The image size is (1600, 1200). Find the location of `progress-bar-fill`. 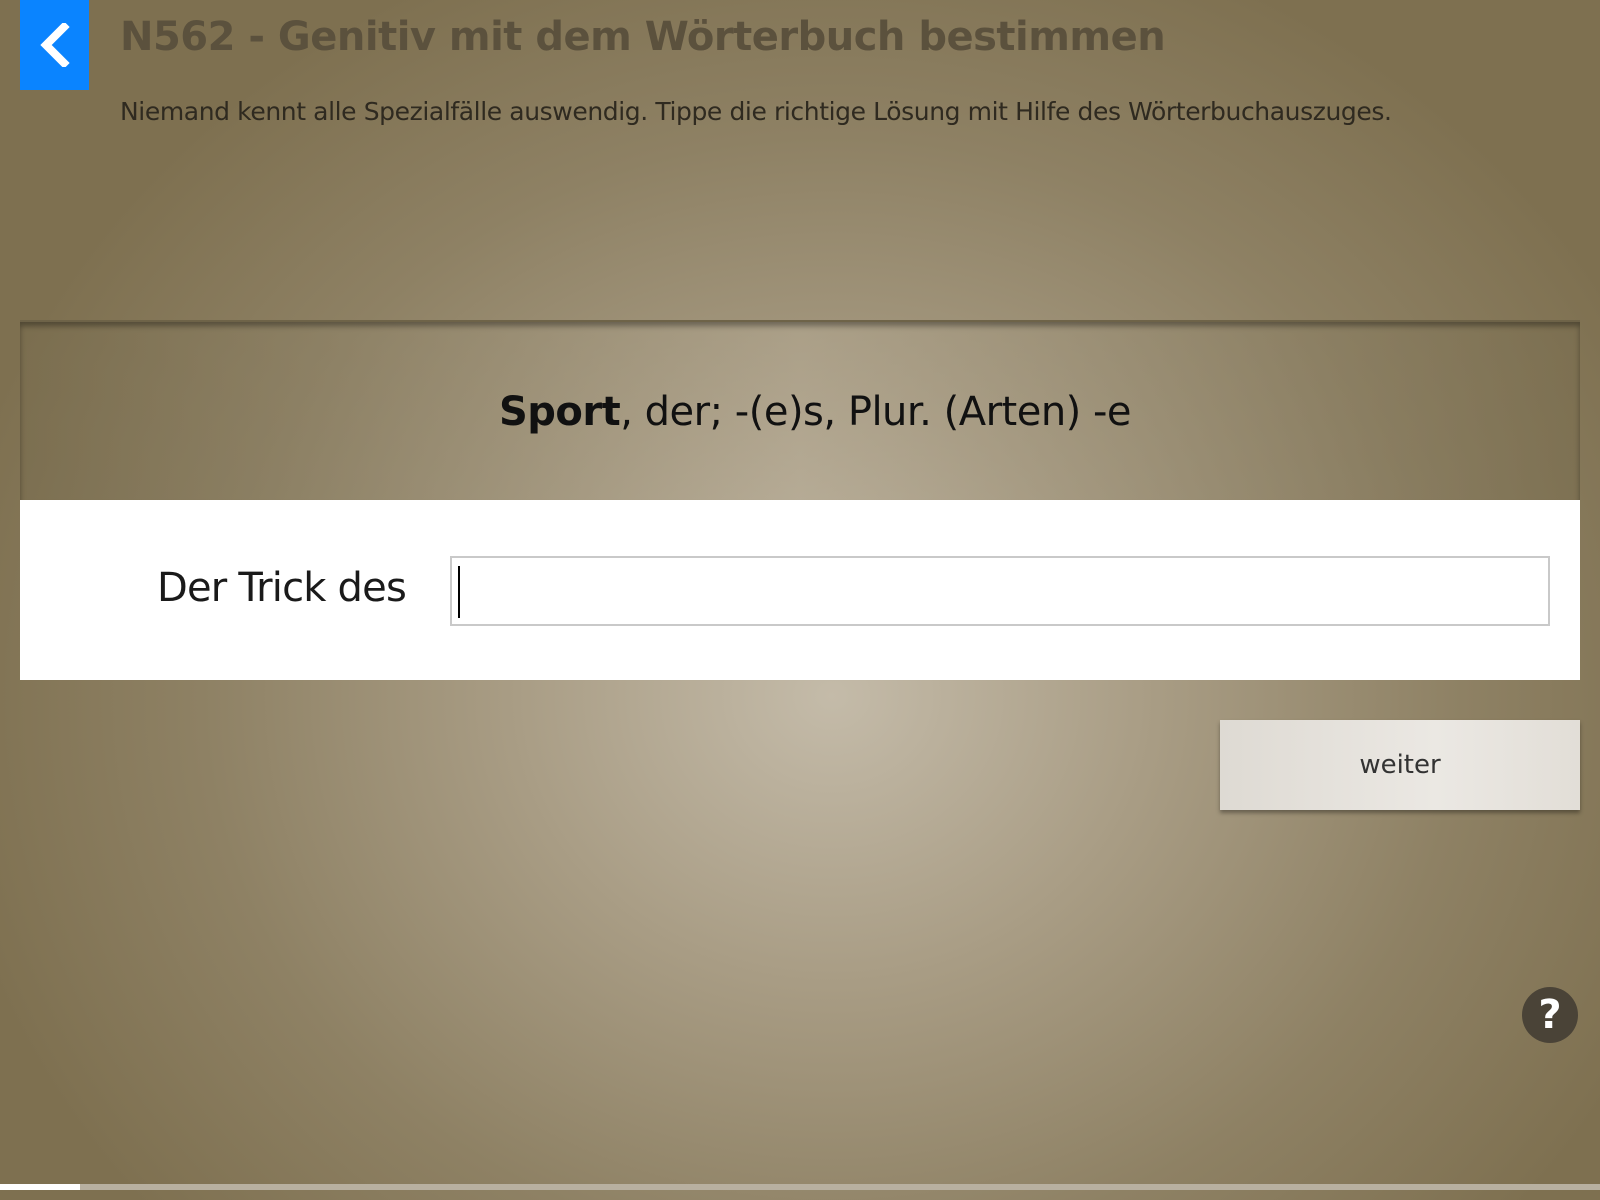

progress-bar-fill is located at coordinates (40, 1187).